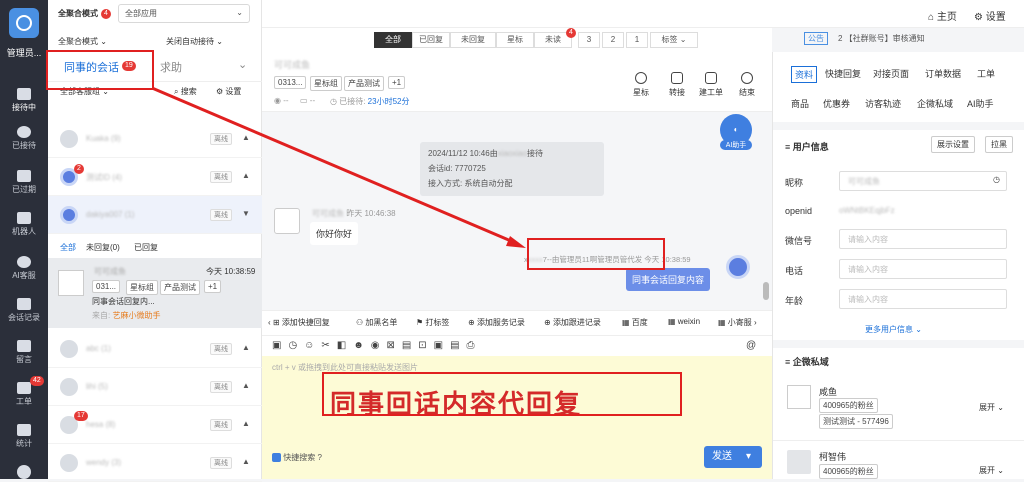 This screenshot has height=482, width=1024. What do you see at coordinates (953, 144) in the screenshot?
I see `display-settings-button: 展示设置` at bounding box center [953, 144].